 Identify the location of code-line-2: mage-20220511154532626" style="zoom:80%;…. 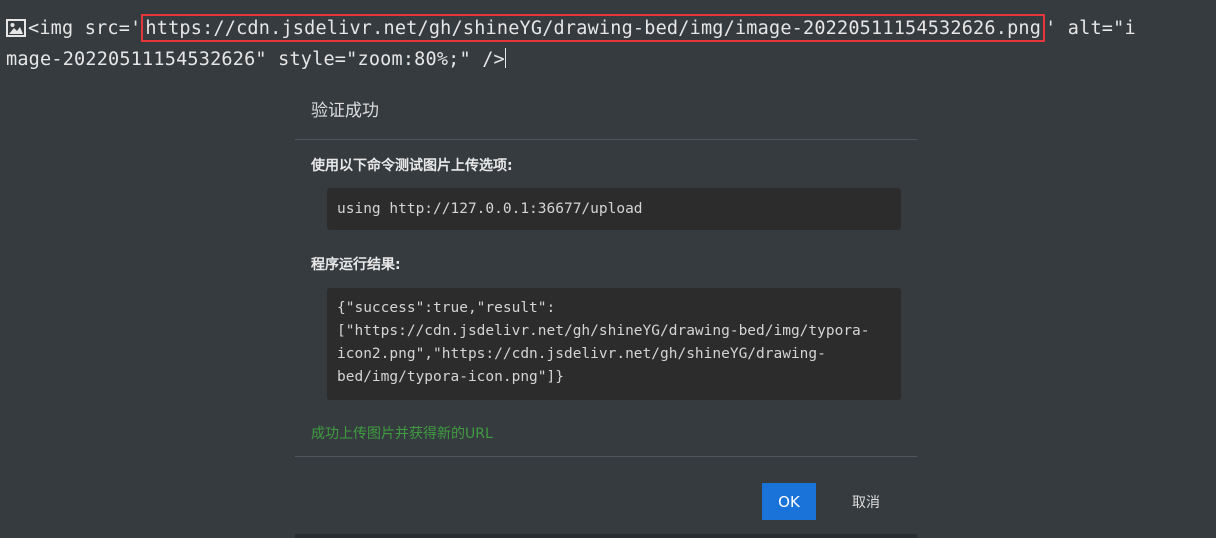
(256, 60).